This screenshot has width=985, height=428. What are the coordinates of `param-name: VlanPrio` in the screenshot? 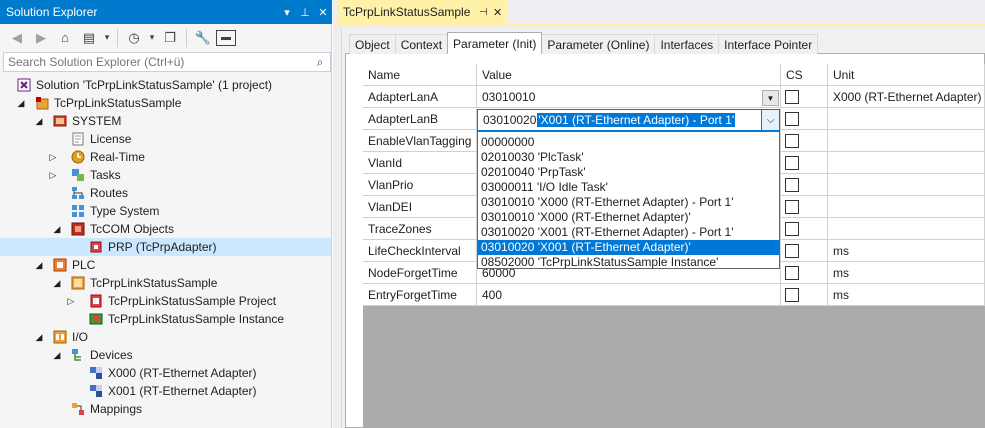 It's located at (420, 185).